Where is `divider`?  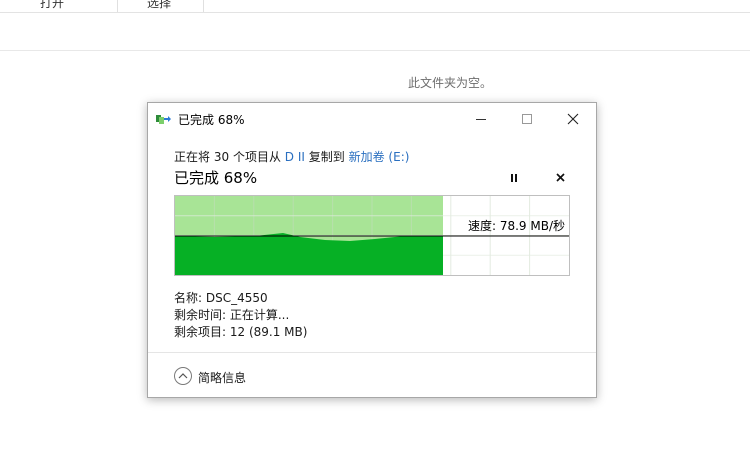 divider is located at coordinates (375, 50).